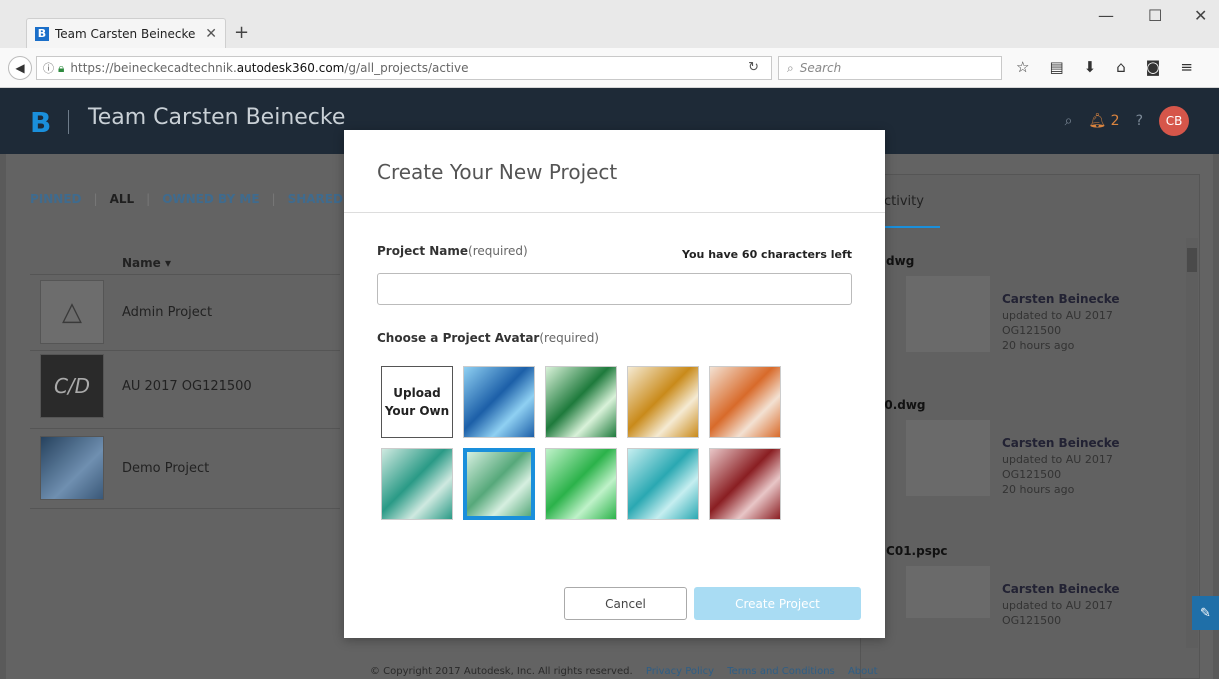 The height and width of the screenshot is (679, 1219). I want to click on user-avatar: CB, so click(1174, 121).